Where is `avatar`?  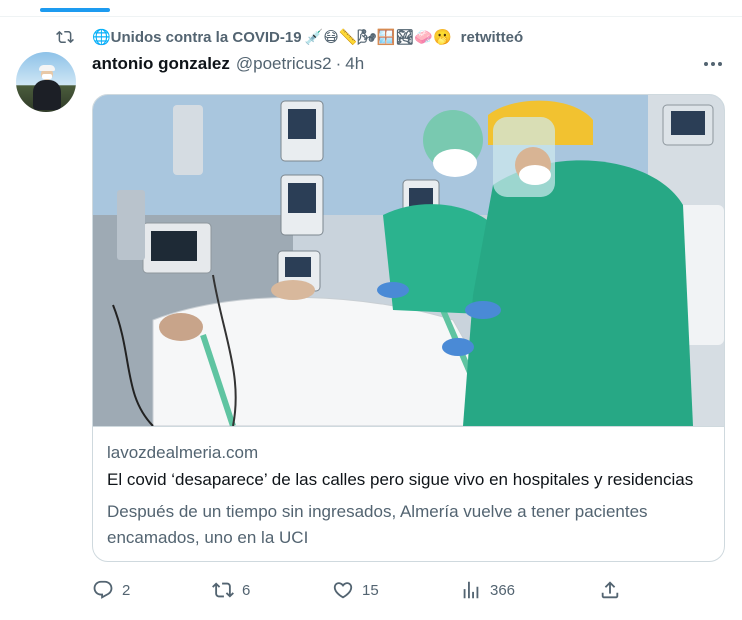 avatar is located at coordinates (46, 82).